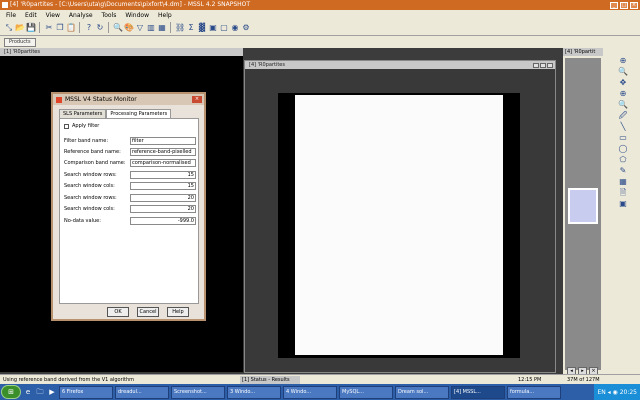 This screenshot has height=400, width=640. I want to click on menu-edit: Edit, so click(31, 15).